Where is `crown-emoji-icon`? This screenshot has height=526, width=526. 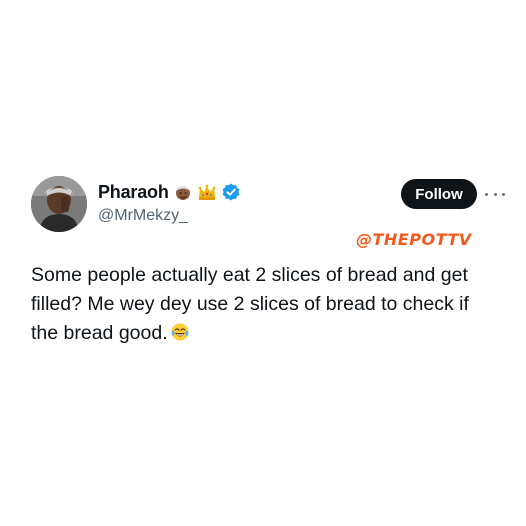 crown-emoji-icon is located at coordinates (207, 192).